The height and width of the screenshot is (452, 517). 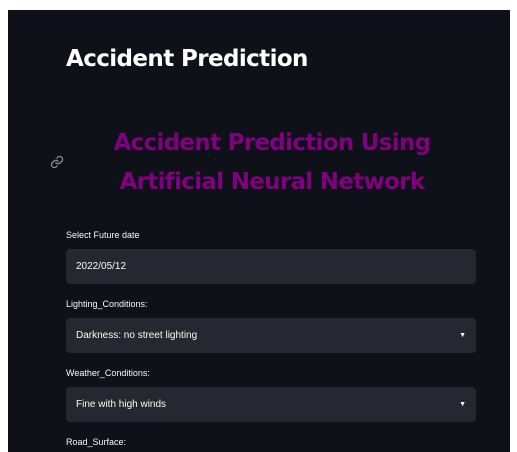 What do you see at coordinates (271, 404) in the screenshot?
I see `weather-conditions-select: Fine with high winds ▼` at bounding box center [271, 404].